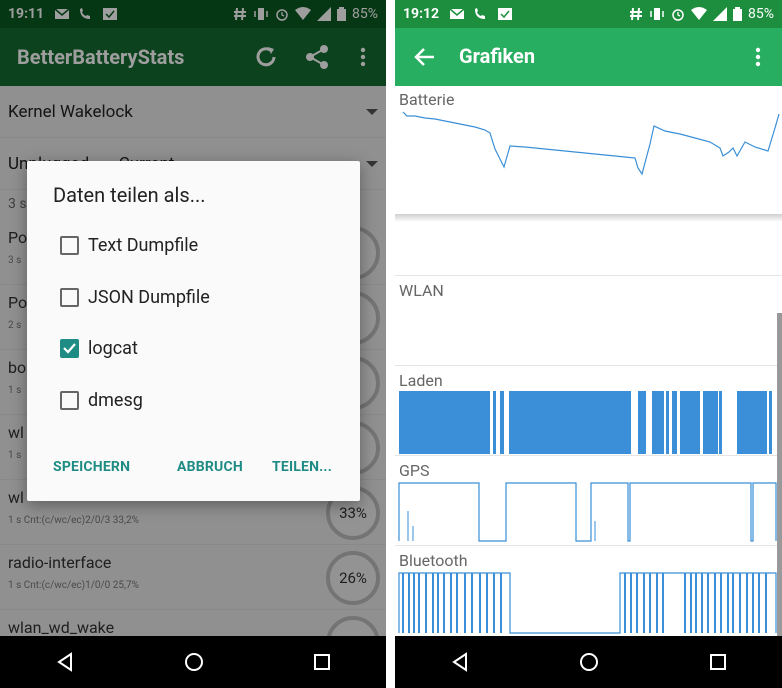 Image resolution: width=782 pixels, height=688 pixels. Describe the element at coordinates (505, 14) in the screenshot. I see `inbox-notification-icon` at that location.